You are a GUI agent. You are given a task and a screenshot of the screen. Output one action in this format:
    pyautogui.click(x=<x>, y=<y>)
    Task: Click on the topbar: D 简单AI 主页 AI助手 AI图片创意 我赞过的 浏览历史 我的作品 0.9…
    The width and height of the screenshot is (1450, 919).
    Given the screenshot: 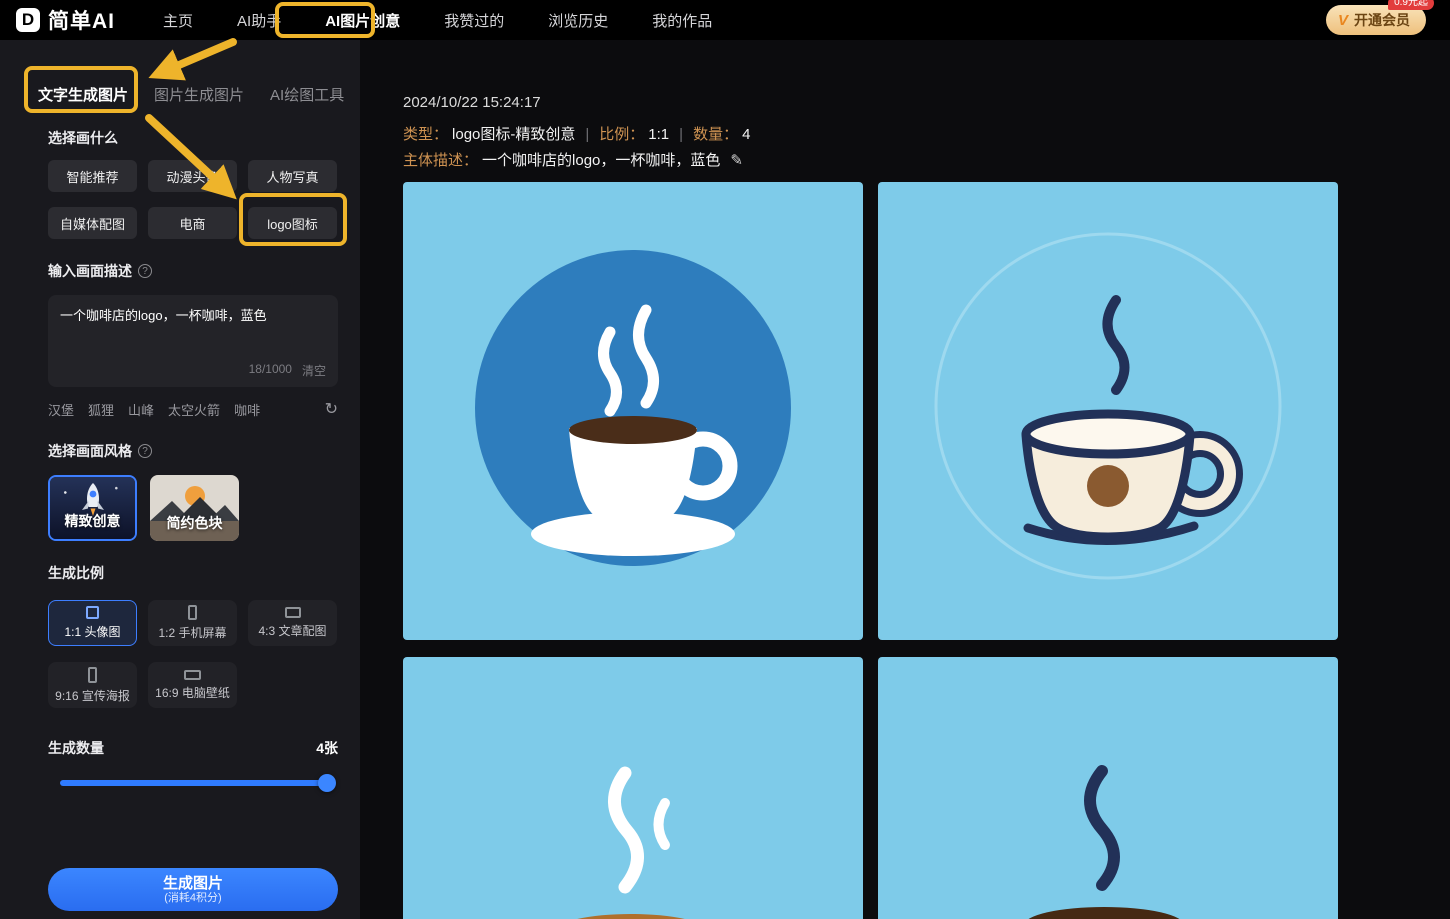 What is the action you would take?
    pyautogui.click(x=725, y=20)
    